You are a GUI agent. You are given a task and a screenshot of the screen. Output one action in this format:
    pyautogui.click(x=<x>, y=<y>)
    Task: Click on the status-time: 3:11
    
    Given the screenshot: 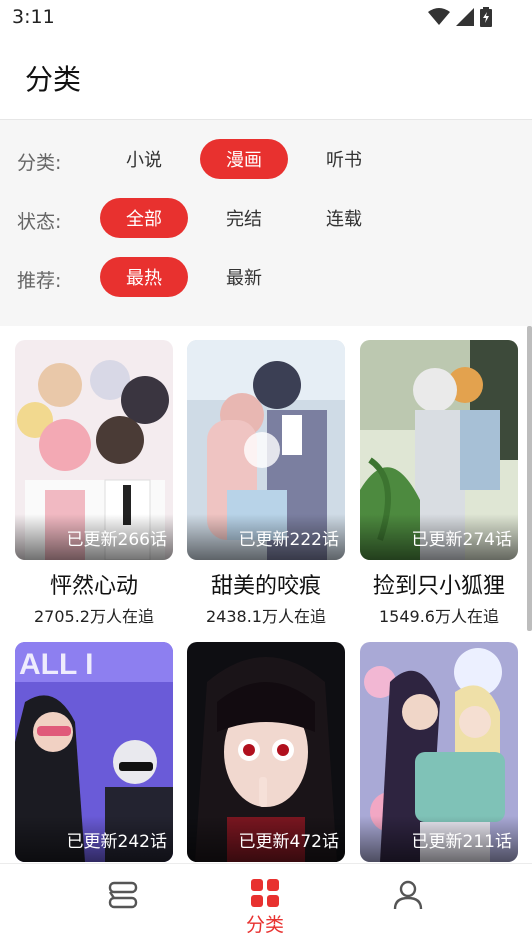 What is the action you would take?
    pyautogui.click(x=33, y=17)
    